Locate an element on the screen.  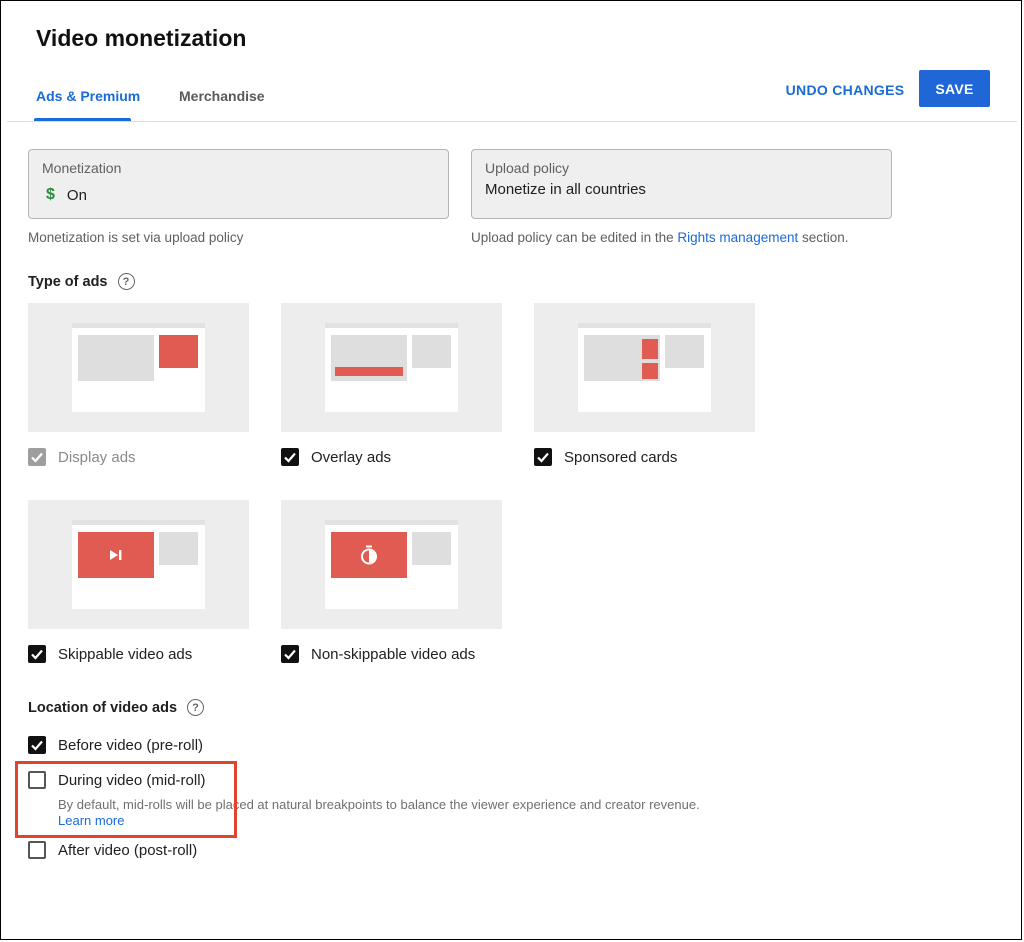
monetization-value: On is located at coordinates (76, 195).